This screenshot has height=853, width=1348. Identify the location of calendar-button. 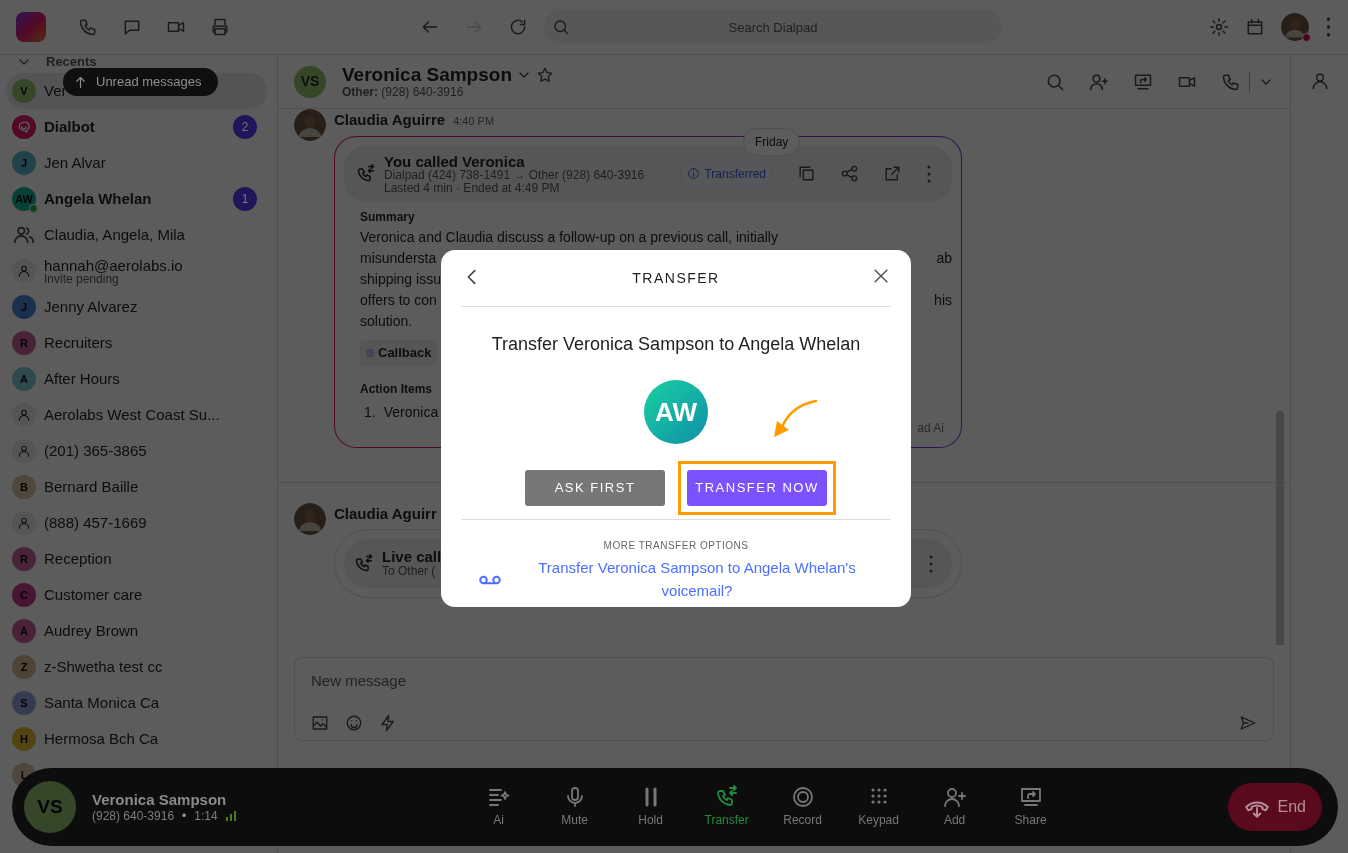
(1255, 27).